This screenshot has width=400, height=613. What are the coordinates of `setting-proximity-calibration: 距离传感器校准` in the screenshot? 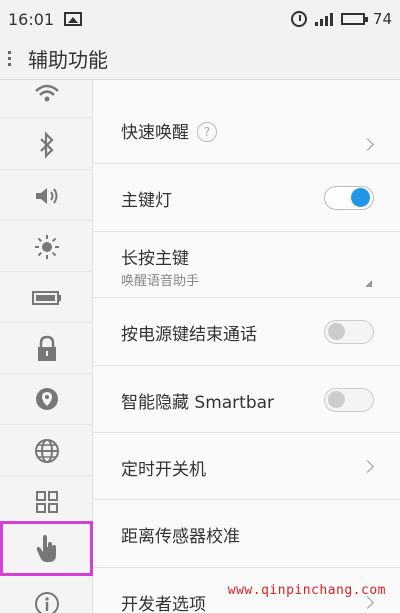 It's located at (246, 534).